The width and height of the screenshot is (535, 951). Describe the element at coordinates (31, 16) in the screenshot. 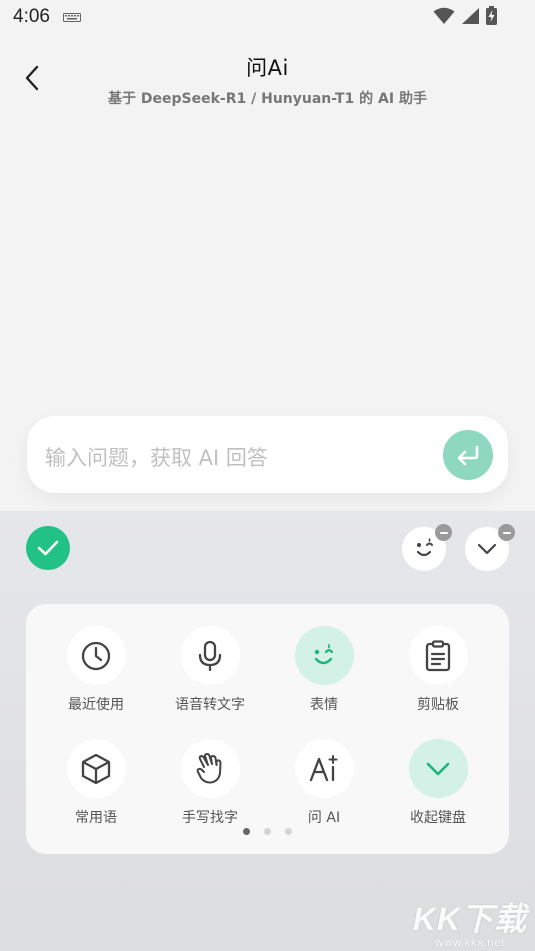

I see `status-time: 4:06` at that location.